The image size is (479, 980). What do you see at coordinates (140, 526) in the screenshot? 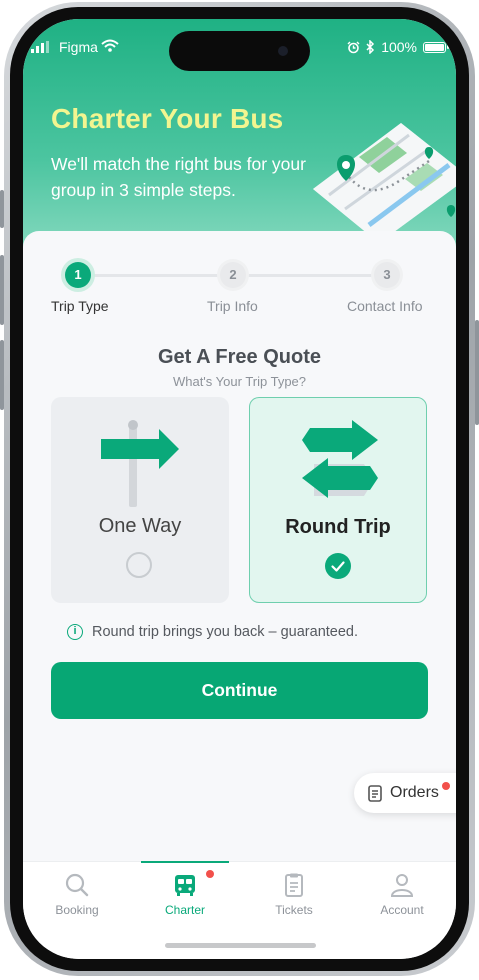
I see `one-way-label: One Way` at bounding box center [140, 526].